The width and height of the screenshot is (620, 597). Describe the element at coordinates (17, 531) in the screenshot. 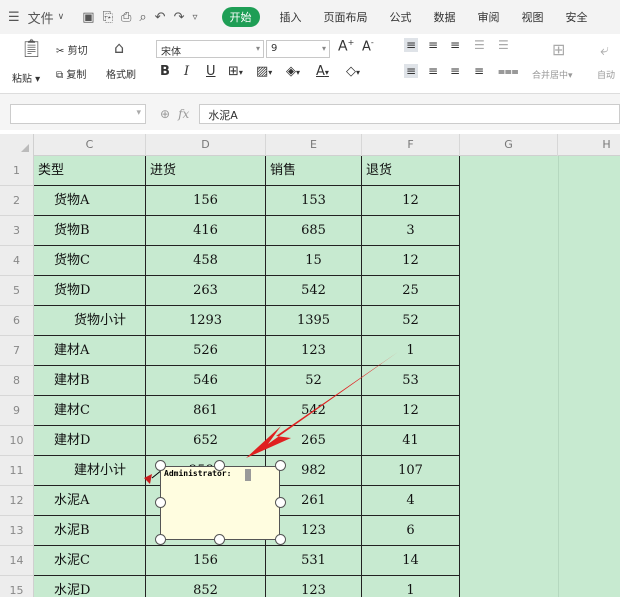

I see `row-header-13: 13` at that location.